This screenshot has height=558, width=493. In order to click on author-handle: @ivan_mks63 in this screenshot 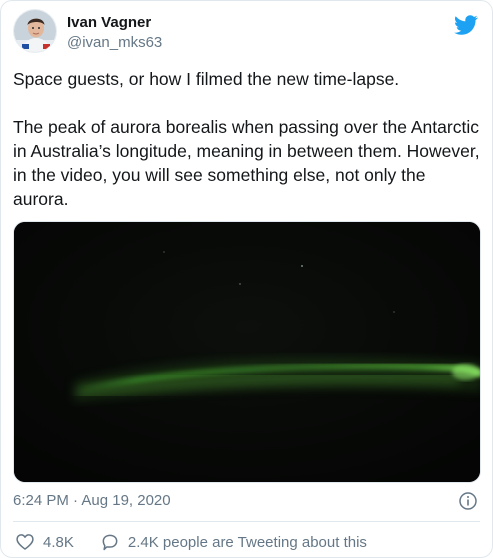, I will do `click(114, 43)`.